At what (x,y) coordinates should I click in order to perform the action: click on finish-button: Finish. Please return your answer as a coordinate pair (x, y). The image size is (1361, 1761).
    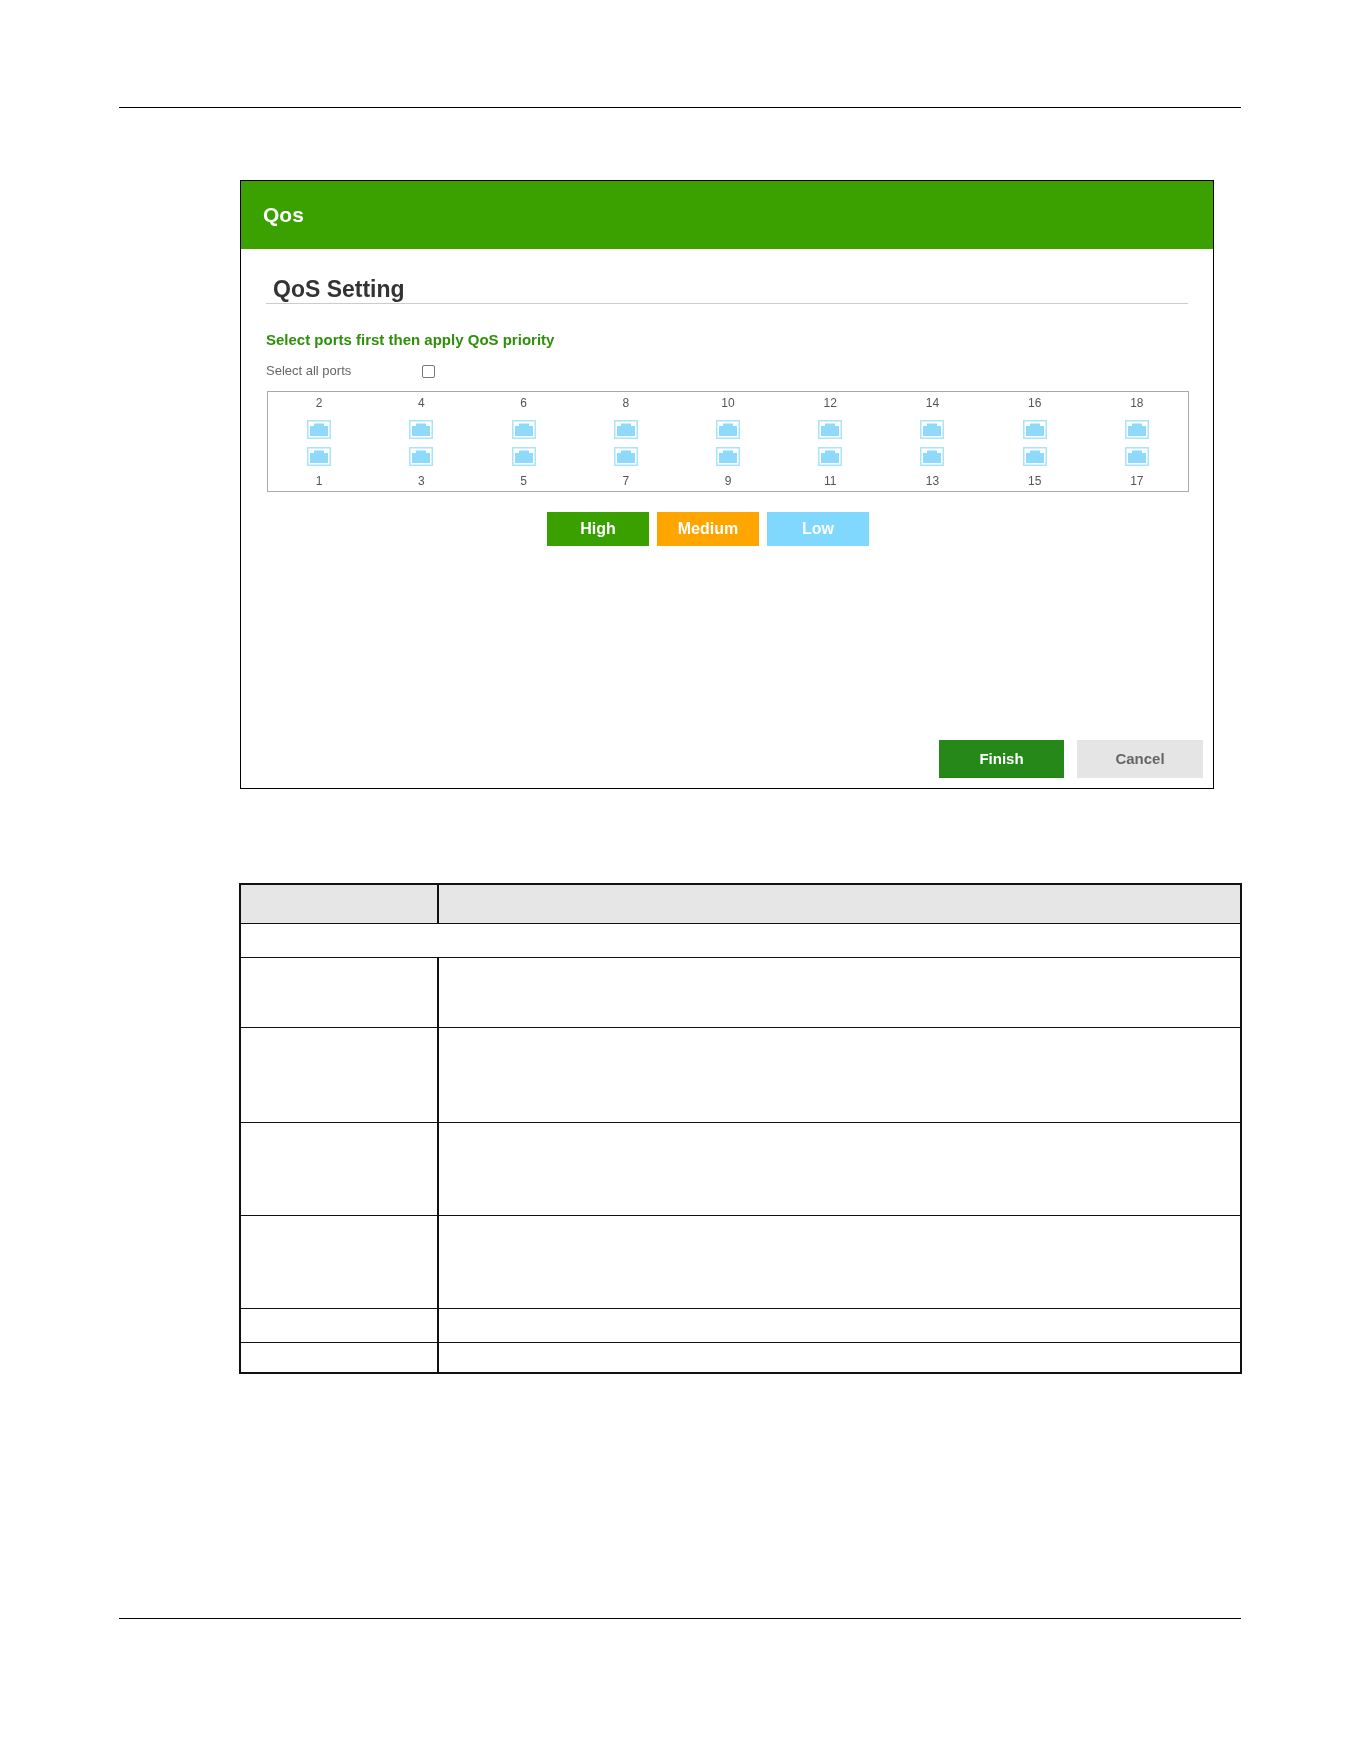
    Looking at the image, I should click on (1001, 759).